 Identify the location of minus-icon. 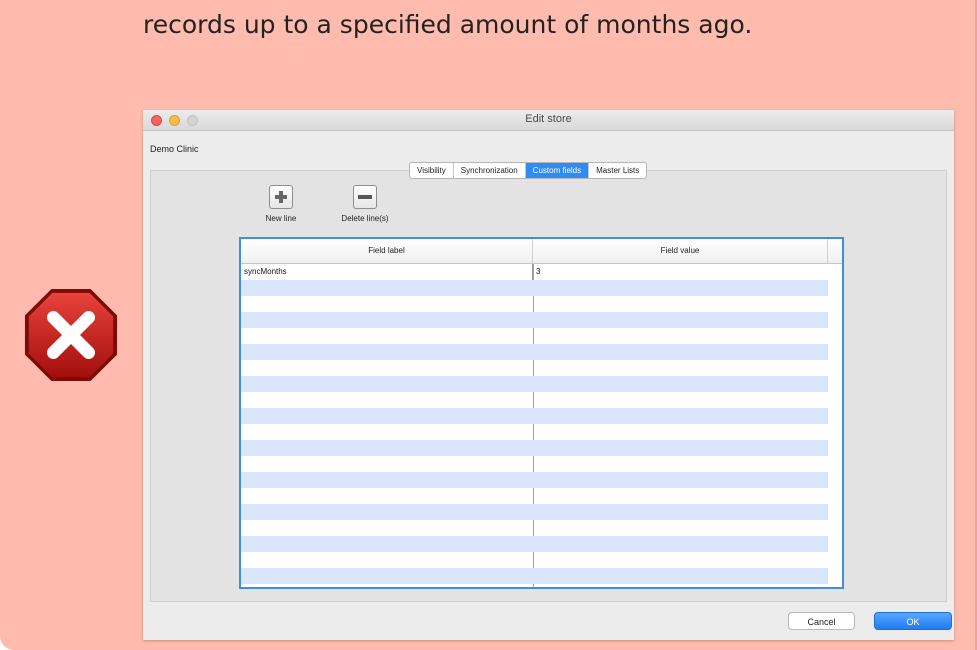
(365, 197).